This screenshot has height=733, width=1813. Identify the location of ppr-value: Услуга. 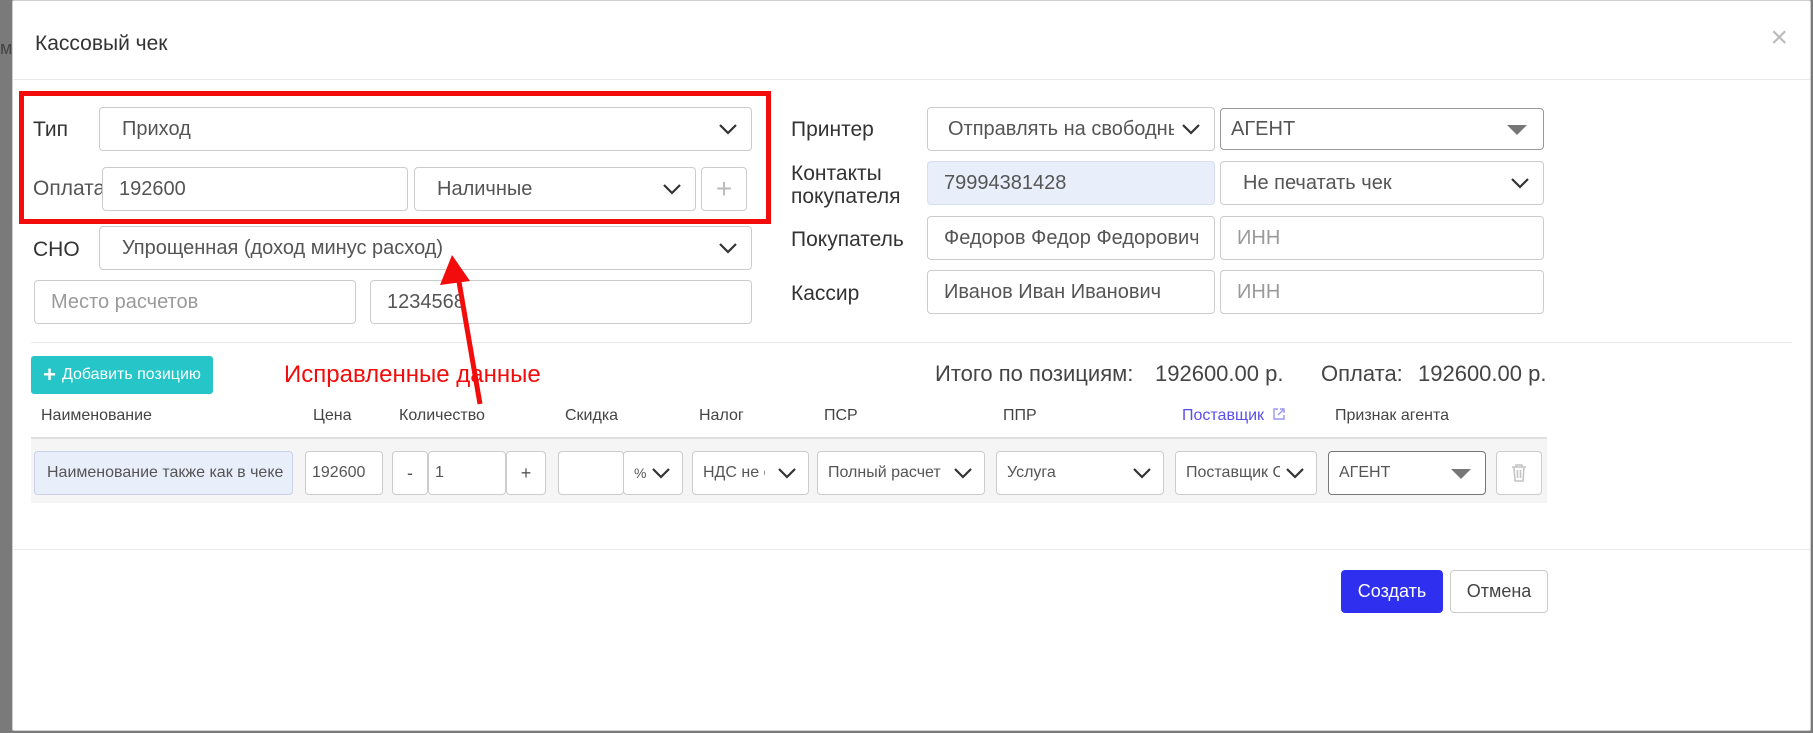
(1031, 472).